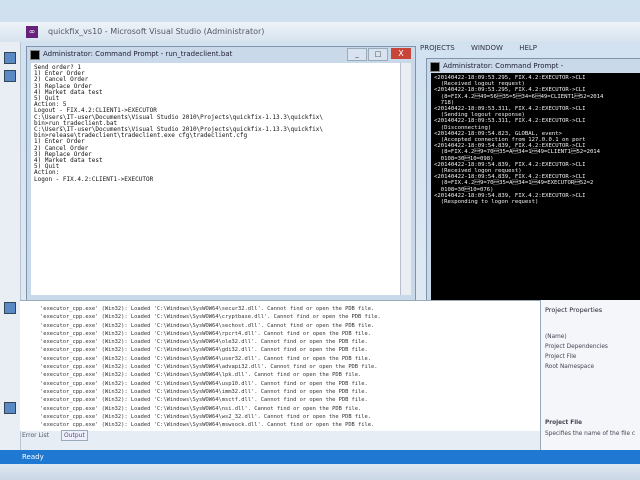  Describe the element at coordinates (590, 434) in the screenshot. I see `prop-desc-text: Specifies the name of the file c` at that location.